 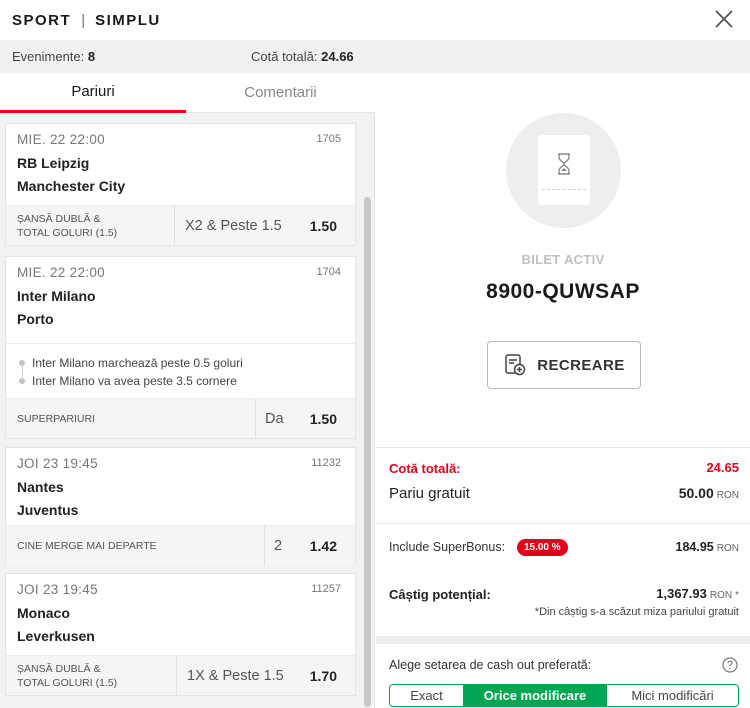 I want to click on events-count: Evenimente: 8, so click(x=53, y=56).